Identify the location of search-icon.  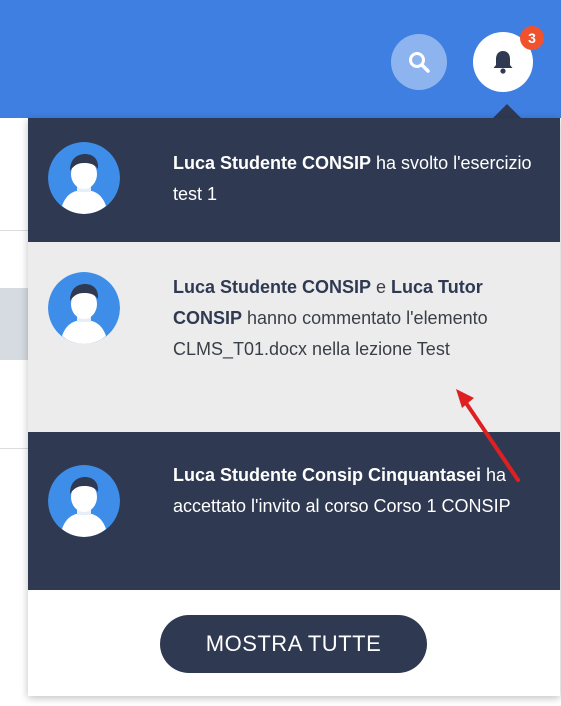
(419, 62).